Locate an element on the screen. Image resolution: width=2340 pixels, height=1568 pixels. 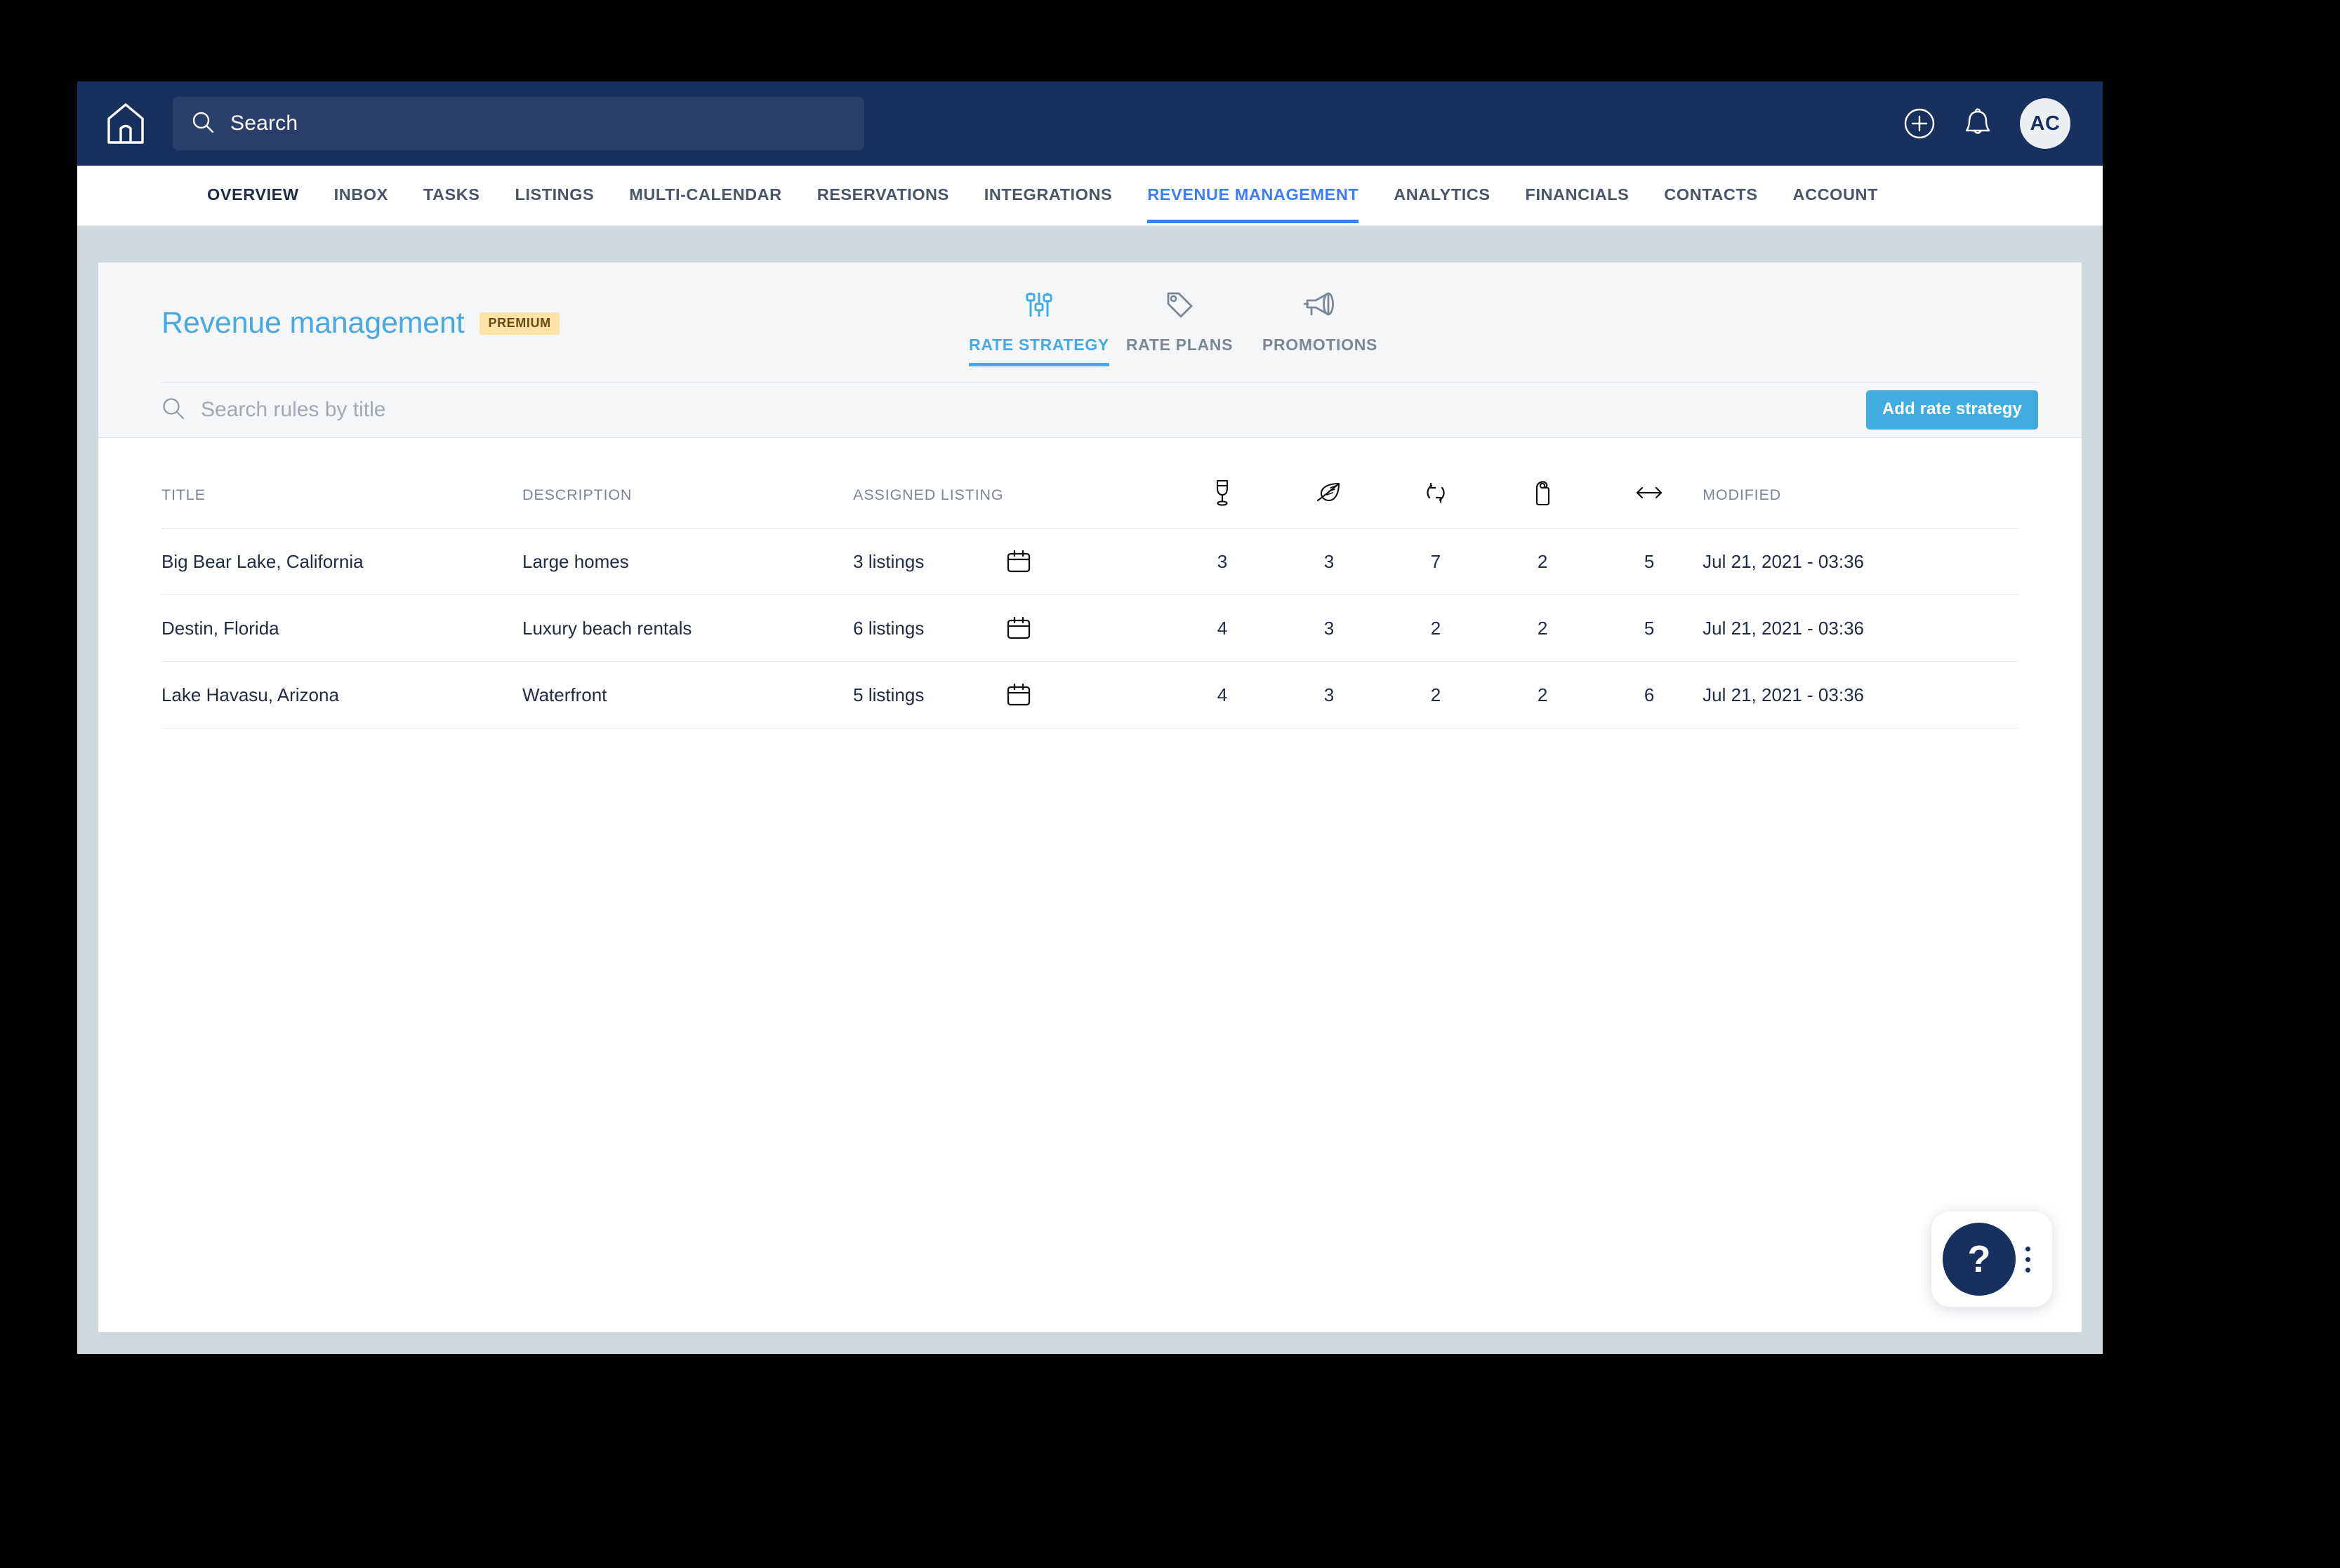
refresh-cycle-icon is located at coordinates (1436, 496).